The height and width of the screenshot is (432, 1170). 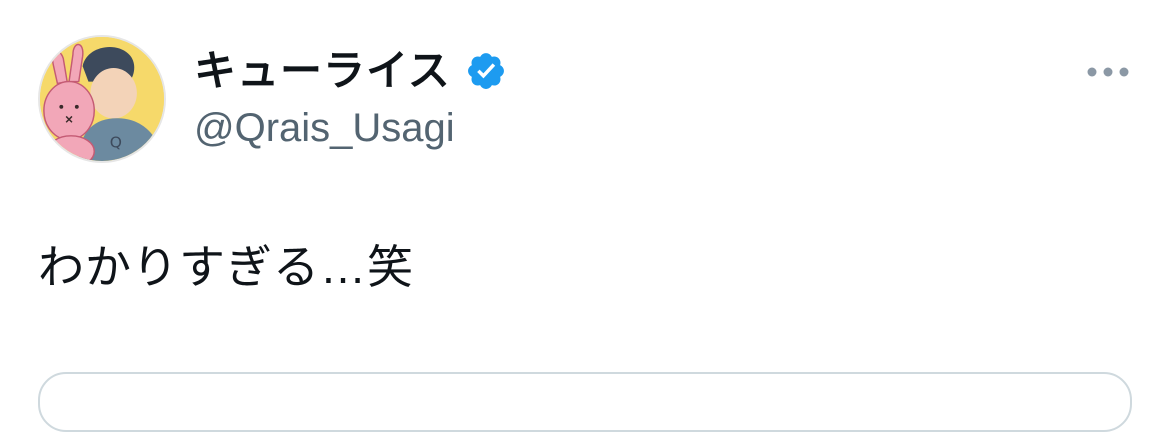 I want to click on avatar-illustration-icon: Q, so click(x=102, y=99).